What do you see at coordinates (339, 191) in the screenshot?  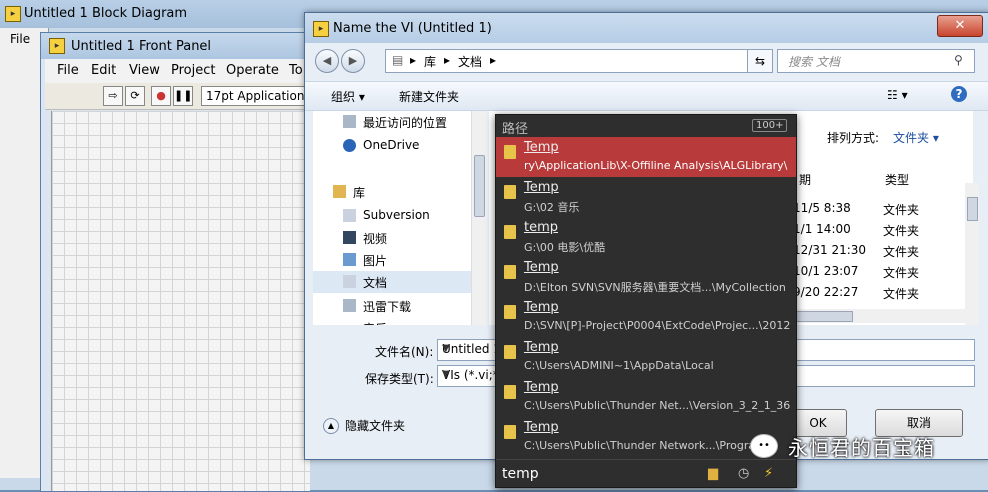 I see `library-icon` at bounding box center [339, 191].